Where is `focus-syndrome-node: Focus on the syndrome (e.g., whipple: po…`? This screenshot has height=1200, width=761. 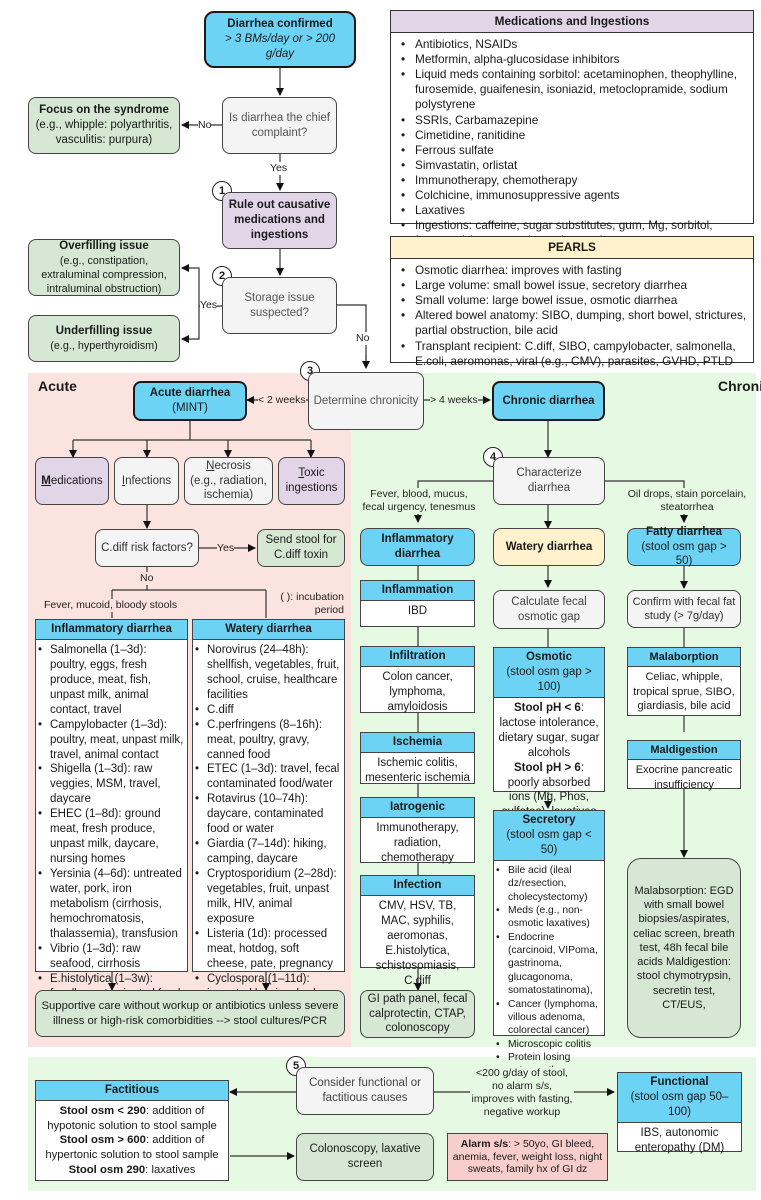 focus-syndrome-node: Focus on the syndrome (e.g., whipple: po… is located at coordinates (104, 125).